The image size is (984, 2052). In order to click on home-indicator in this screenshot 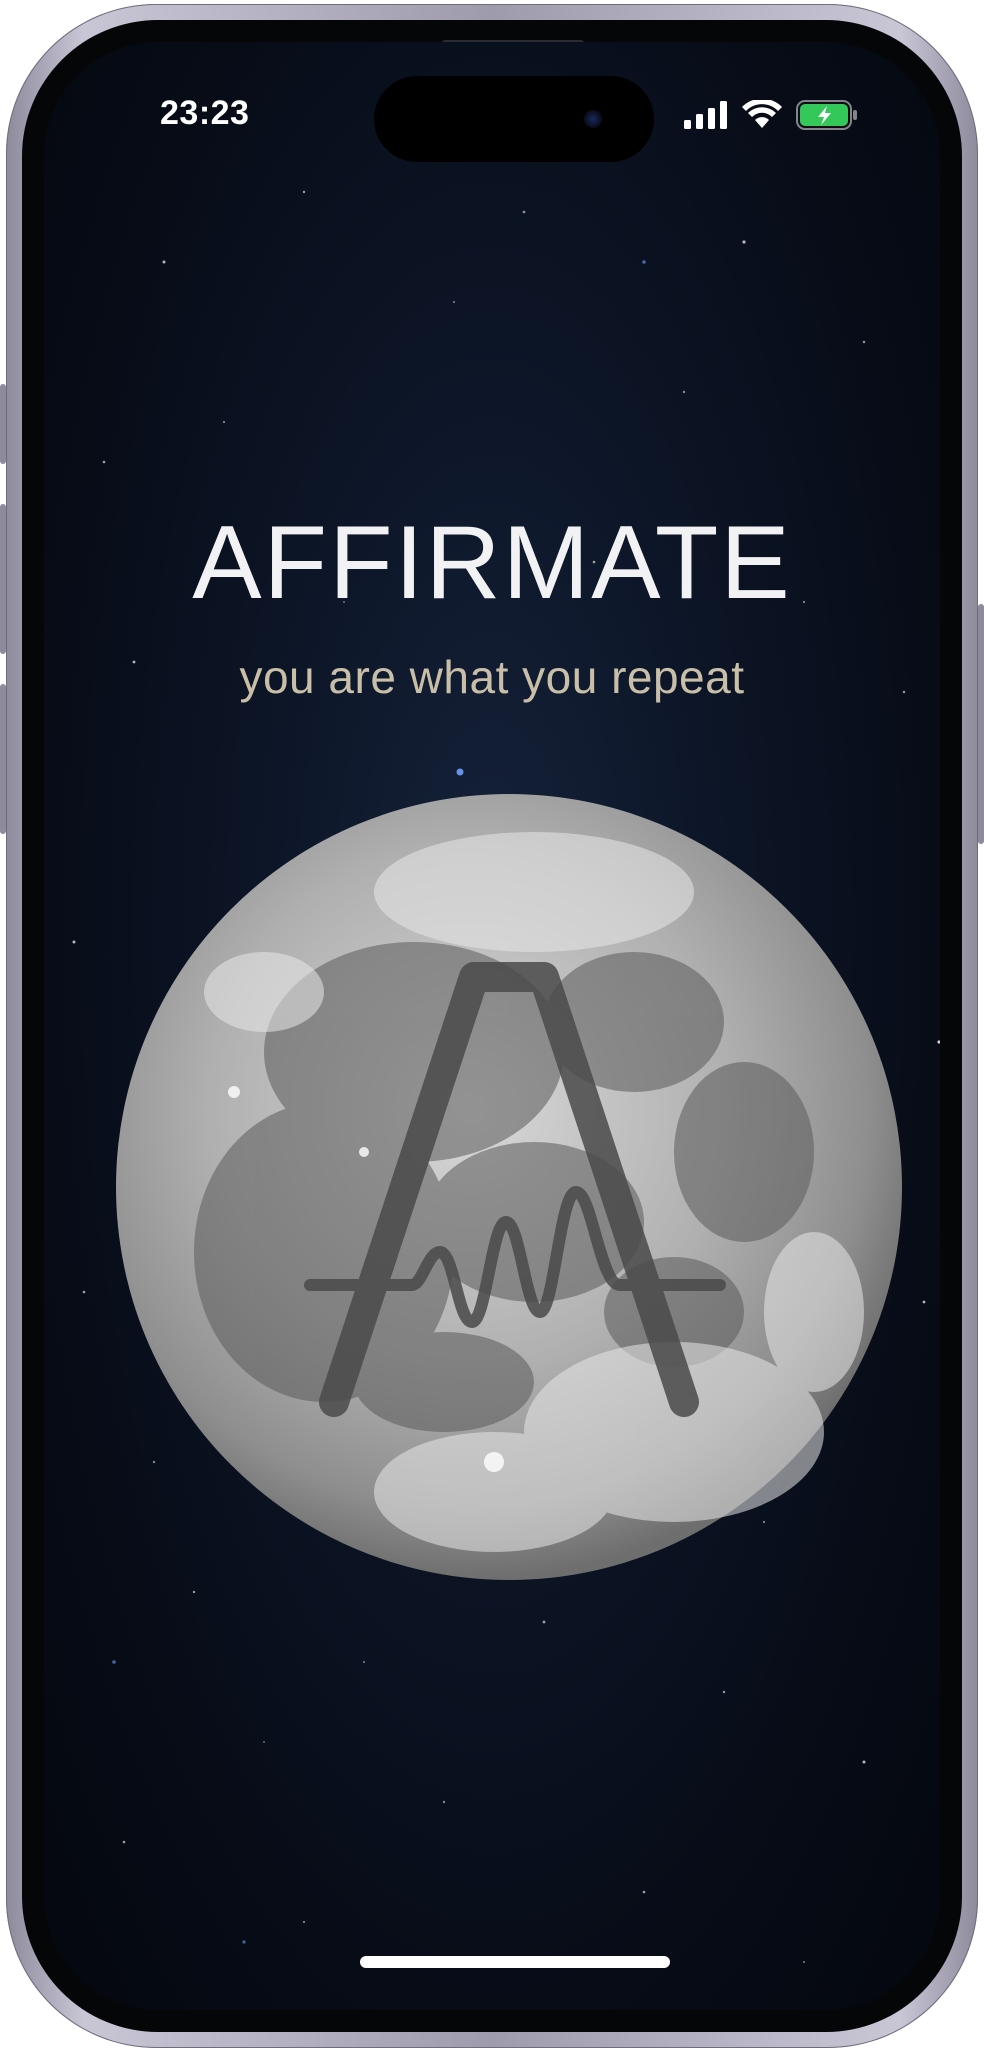, I will do `click(515, 1962)`.